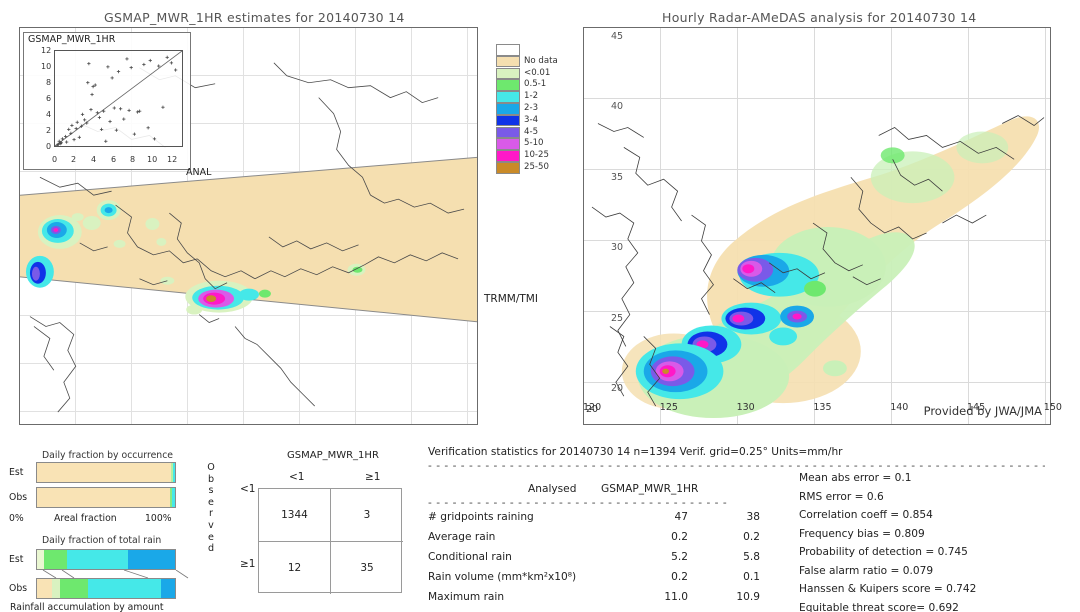 This screenshot has height=612, width=1080. Describe the element at coordinates (679, 577) in the screenshot. I see `verification-row-analysed-3: 0.2` at that location.